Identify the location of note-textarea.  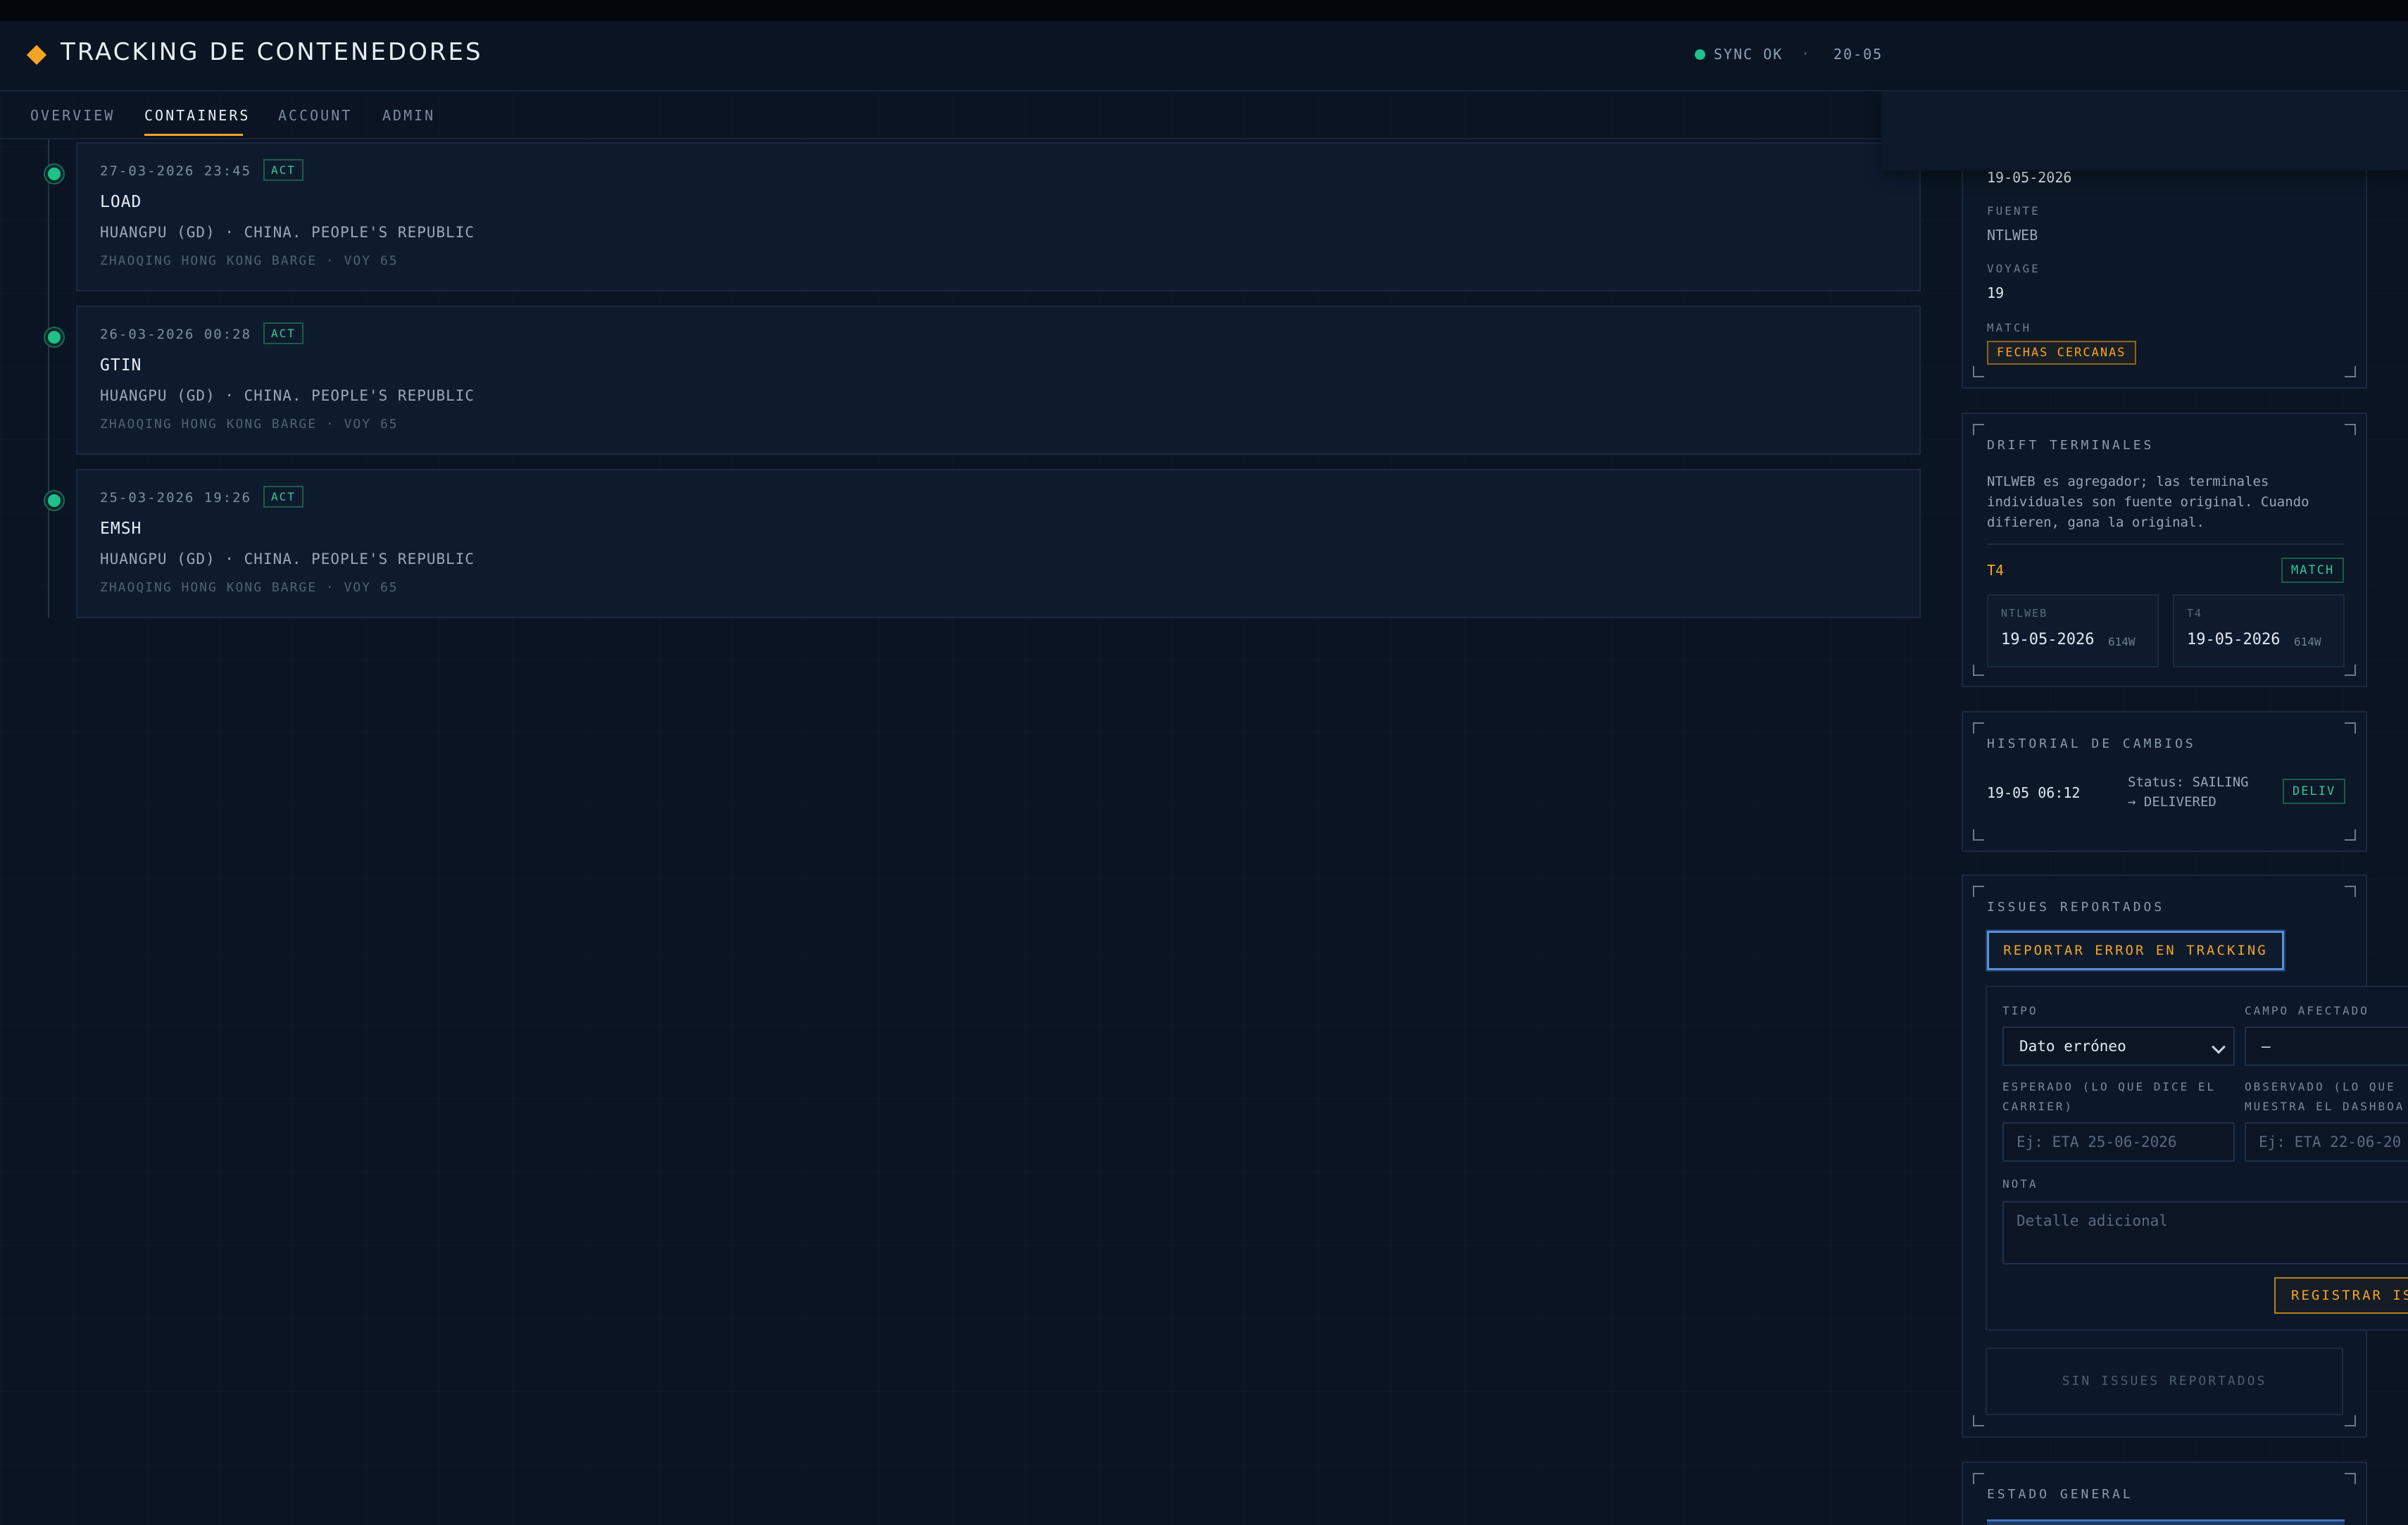
(2205, 1232).